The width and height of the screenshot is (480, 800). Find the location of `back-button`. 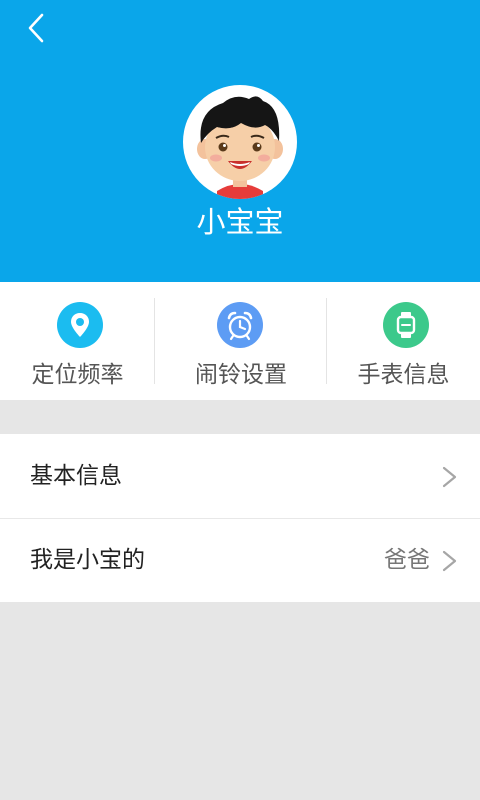

back-button is located at coordinates (38, 28).